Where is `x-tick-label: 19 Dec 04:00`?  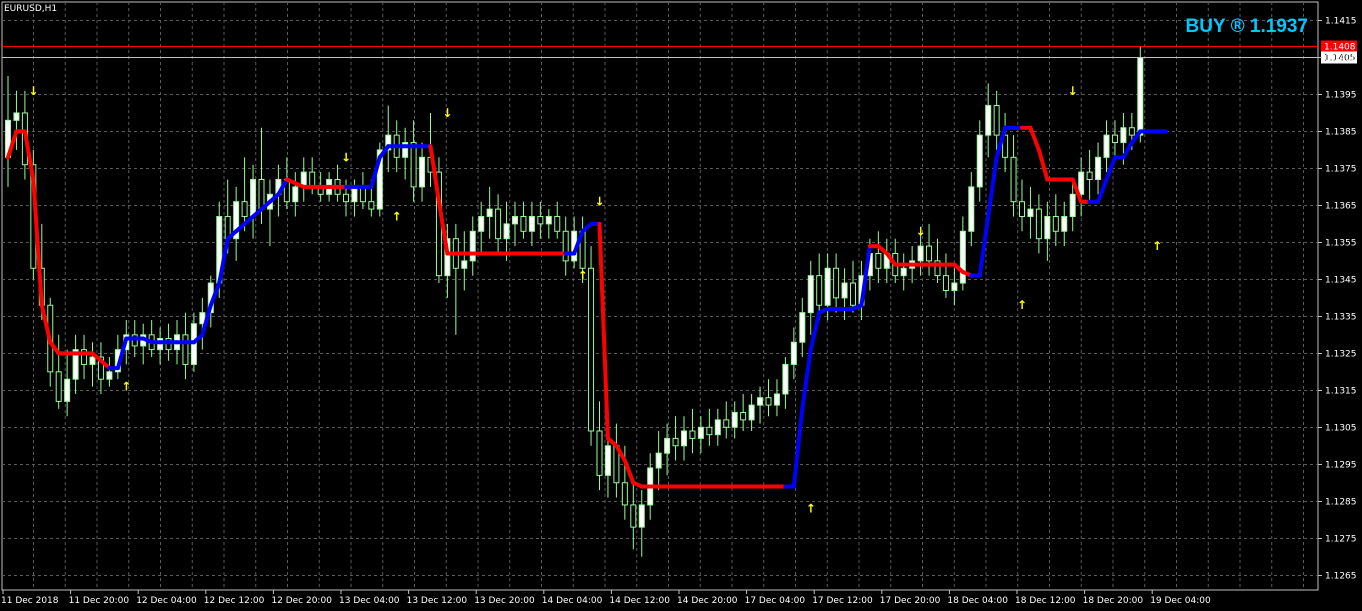
x-tick-label: 19 Dec 04:00 is located at coordinates (1180, 601).